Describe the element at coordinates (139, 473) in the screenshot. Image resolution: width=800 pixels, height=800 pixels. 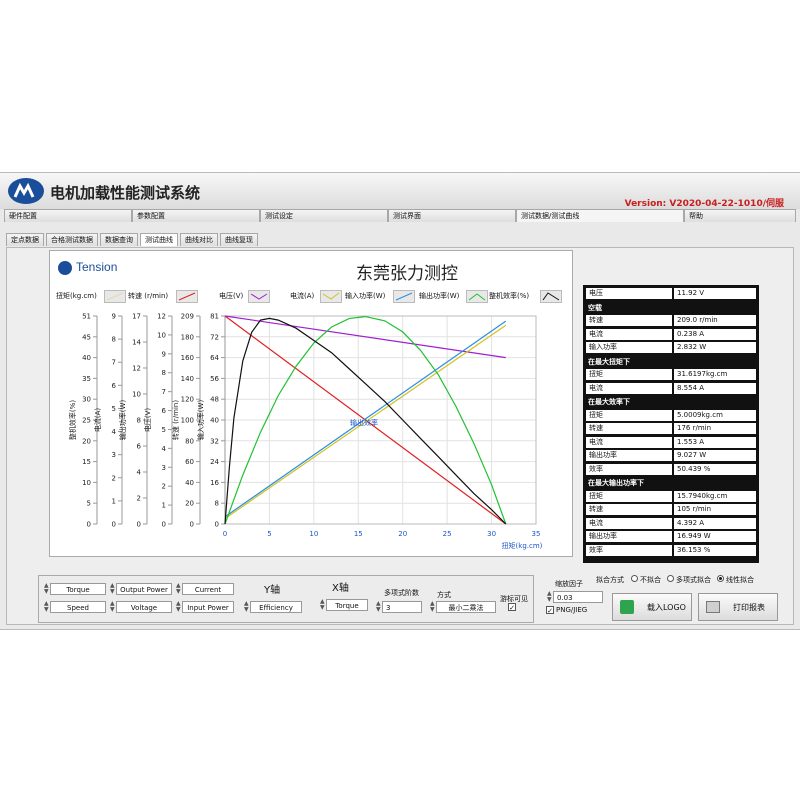
I see `y-tick-label: 4` at that location.